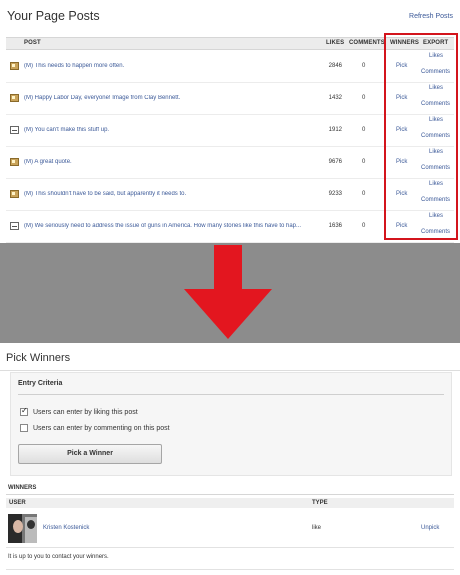  What do you see at coordinates (90, 454) in the screenshot?
I see `pick-a-winner-button: Pick a Winner` at bounding box center [90, 454].